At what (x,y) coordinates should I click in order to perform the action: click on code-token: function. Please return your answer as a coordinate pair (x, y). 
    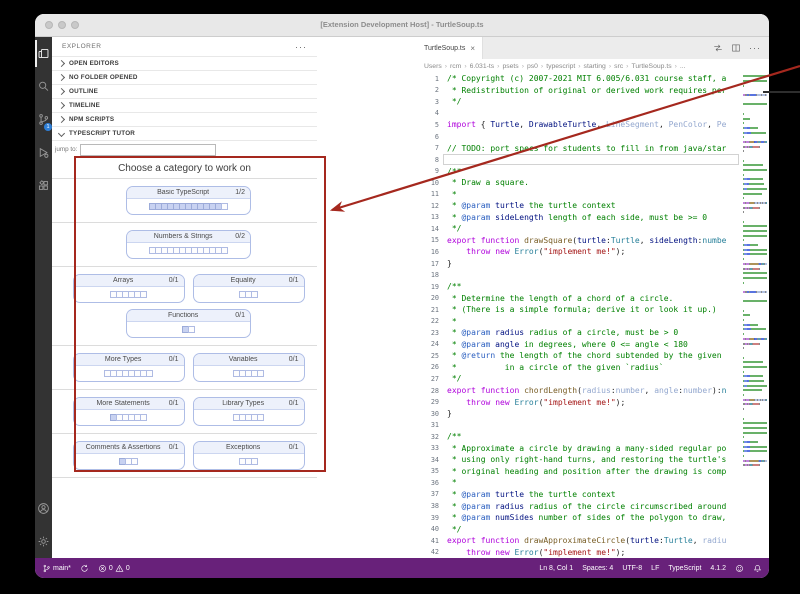
    Looking at the image, I should click on (500, 541).